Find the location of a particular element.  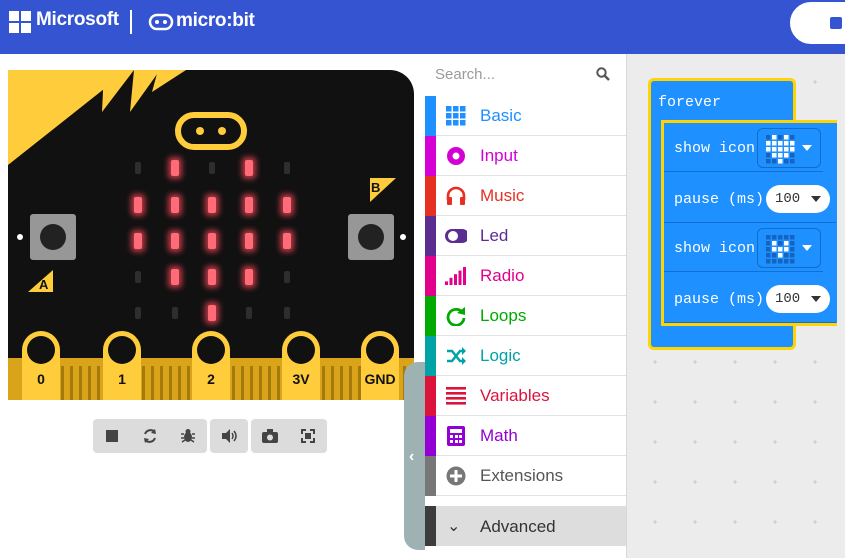

microbit-brand: micro:bit is located at coordinates (215, 21).